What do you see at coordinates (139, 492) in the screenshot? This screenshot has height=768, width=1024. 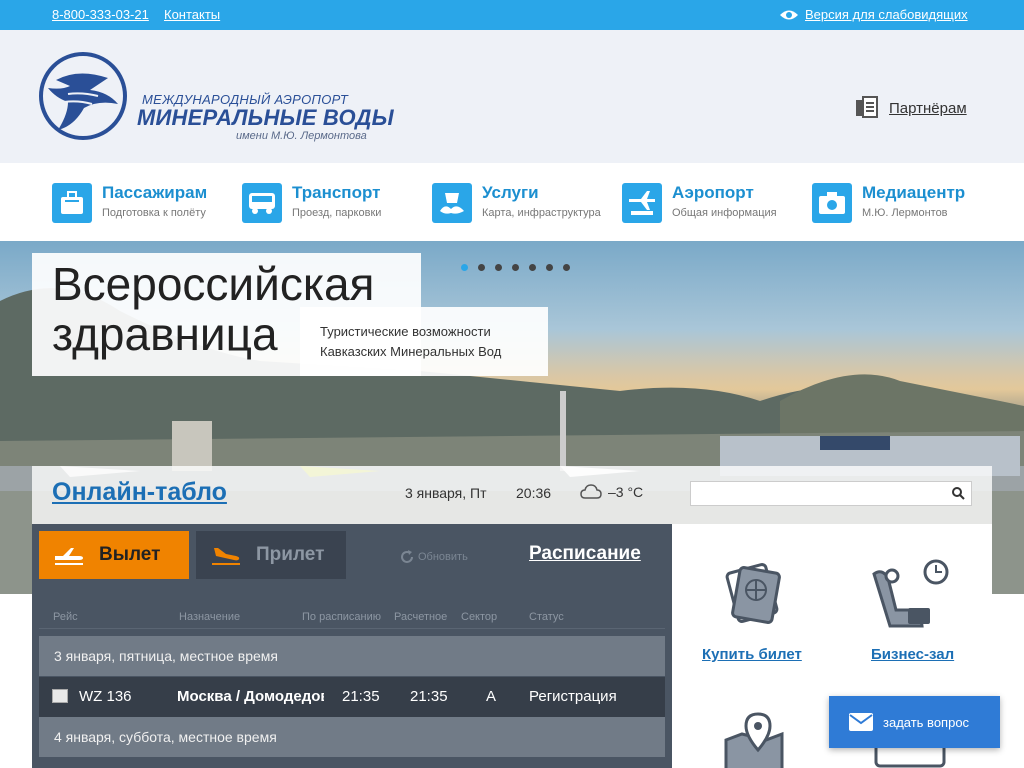 I see `online-board-link: Онлайн-табло` at bounding box center [139, 492].